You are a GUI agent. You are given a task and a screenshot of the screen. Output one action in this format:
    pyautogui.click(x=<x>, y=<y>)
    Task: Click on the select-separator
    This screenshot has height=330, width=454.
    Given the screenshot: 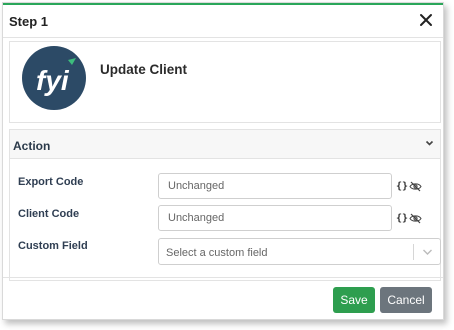 What is the action you would take?
    pyautogui.click(x=413, y=252)
    